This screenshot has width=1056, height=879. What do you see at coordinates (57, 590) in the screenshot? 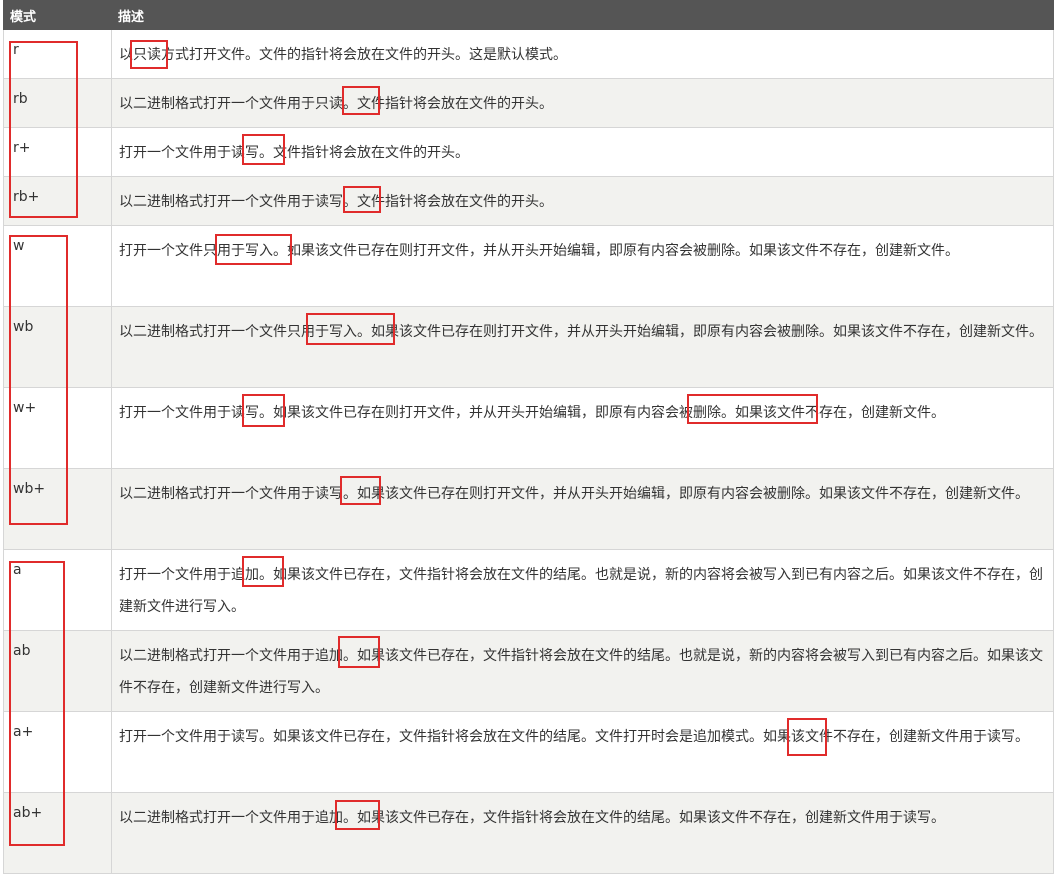
I see `mode-cell: a` at bounding box center [57, 590].